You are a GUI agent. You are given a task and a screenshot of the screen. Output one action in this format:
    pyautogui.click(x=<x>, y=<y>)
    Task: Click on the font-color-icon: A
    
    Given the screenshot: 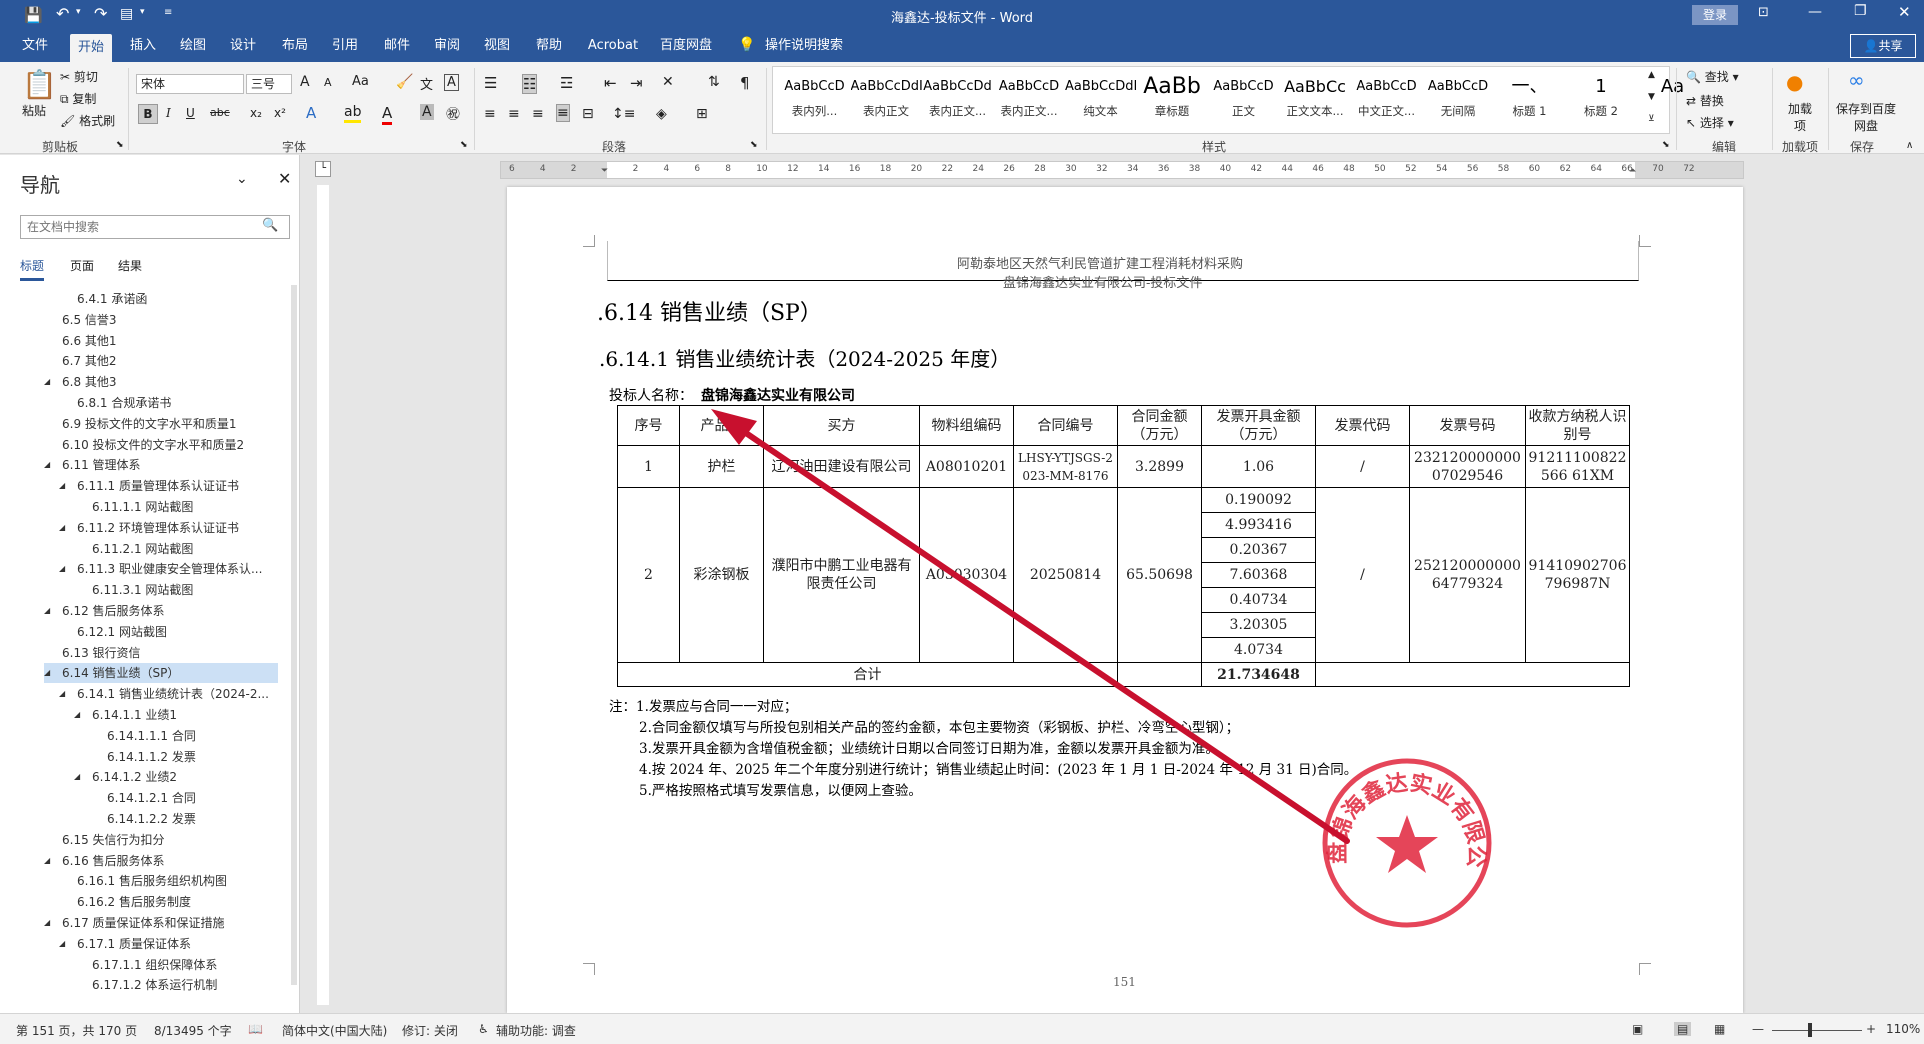 What is the action you would take?
    pyautogui.click(x=387, y=114)
    